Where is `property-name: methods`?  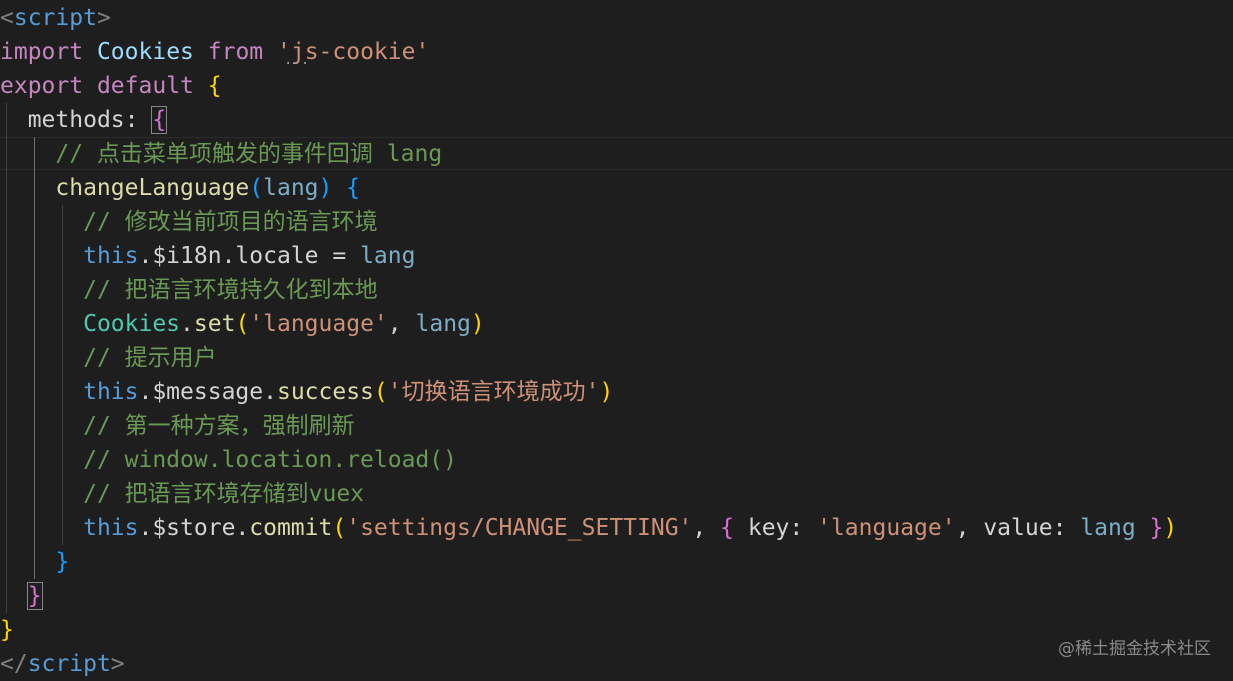
property-name: methods is located at coordinates (76, 120).